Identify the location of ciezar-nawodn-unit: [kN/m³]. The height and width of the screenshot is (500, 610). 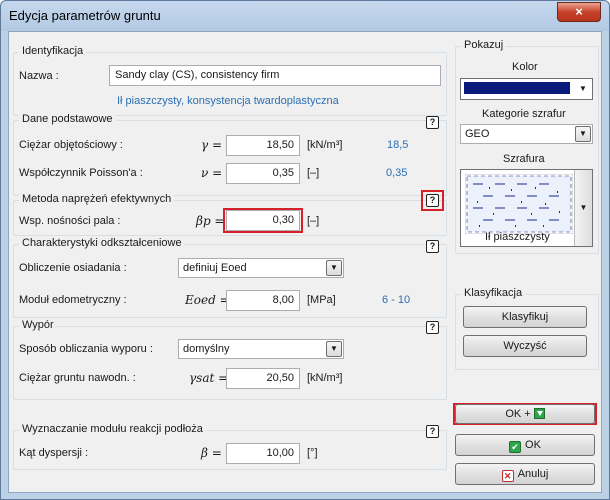
(325, 378).